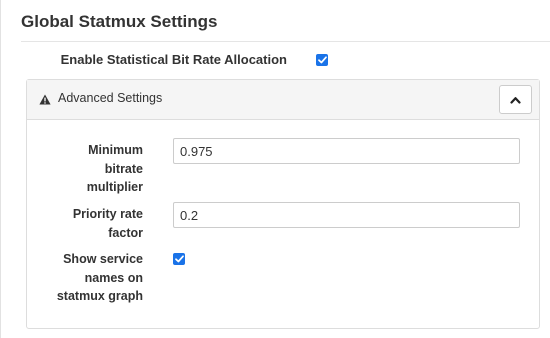  I want to click on priority-rate-label-line: factor, so click(125, 232).